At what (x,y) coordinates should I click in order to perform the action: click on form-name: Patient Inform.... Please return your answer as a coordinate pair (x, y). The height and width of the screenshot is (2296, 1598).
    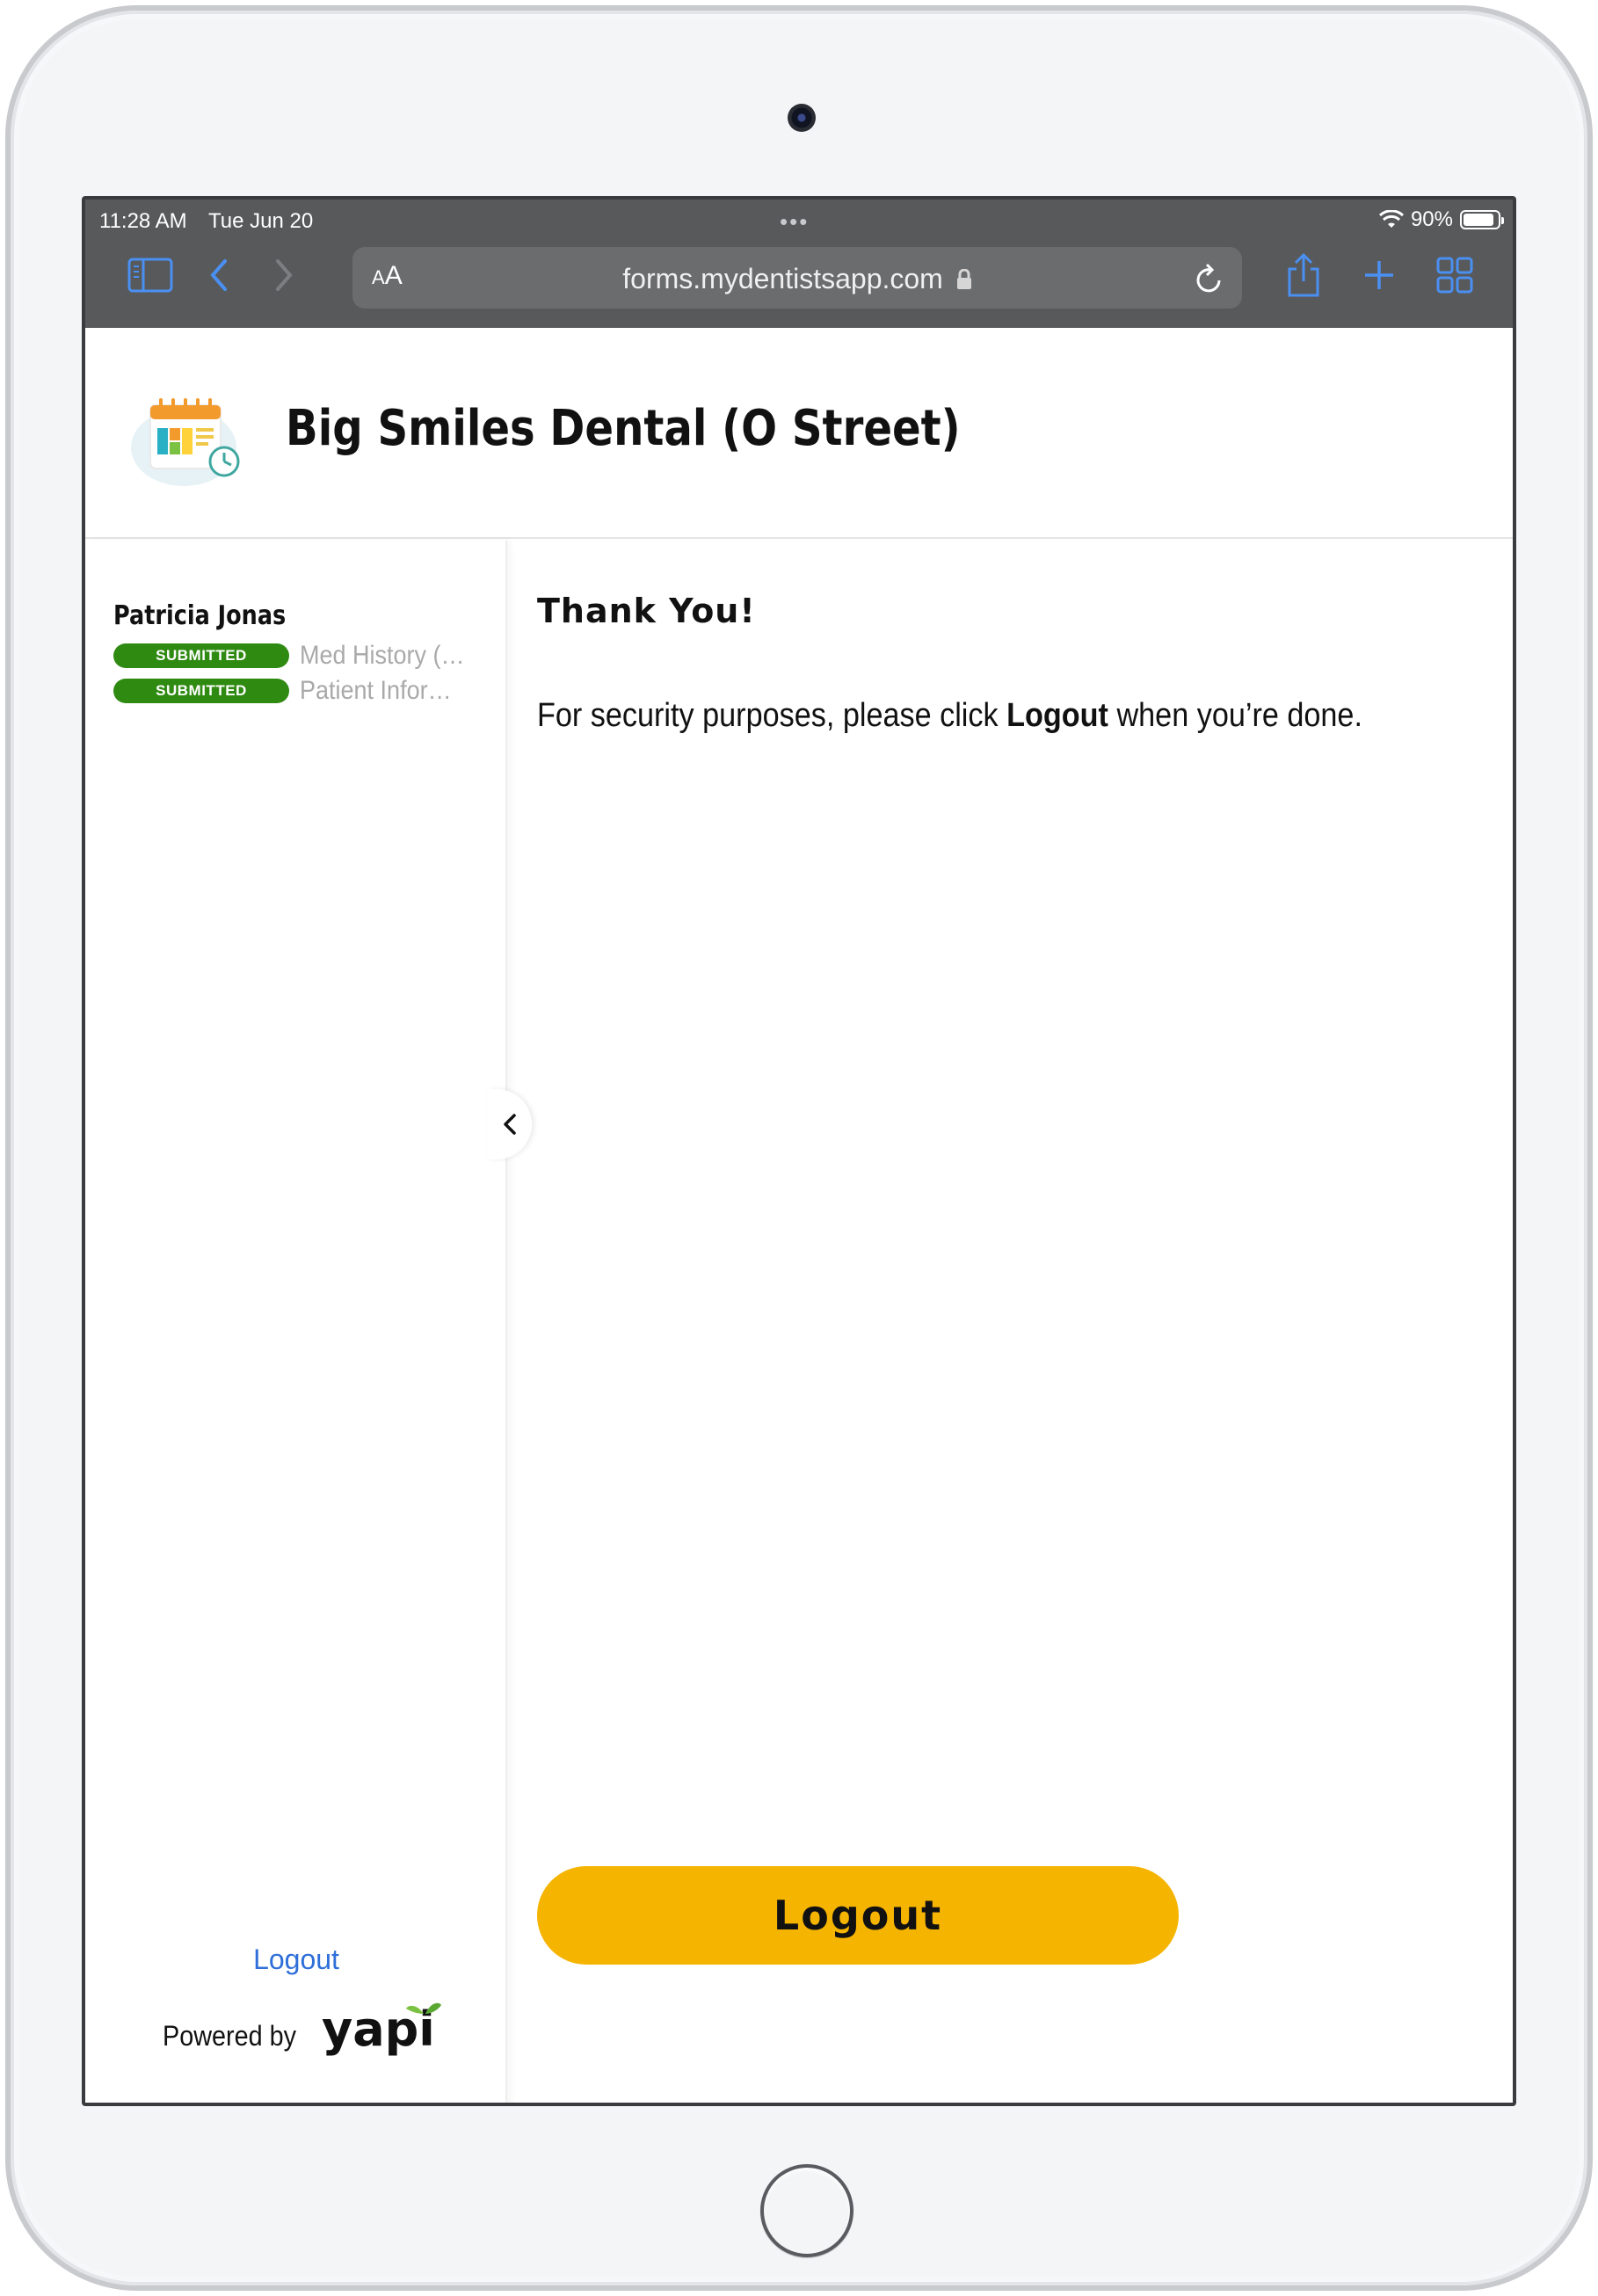
    Looking at the image, I should click on (383, 690).